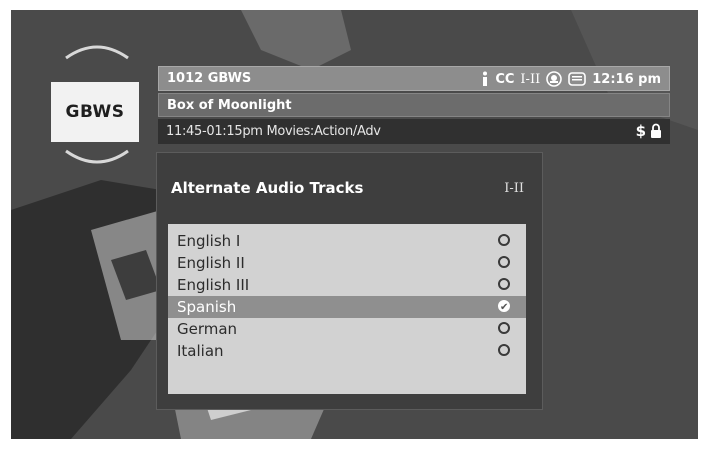  What do you see at coordinates (530, 79) in the screenshot?
I see `audio-mode-label: I-II` at bounding box center [530, 79].